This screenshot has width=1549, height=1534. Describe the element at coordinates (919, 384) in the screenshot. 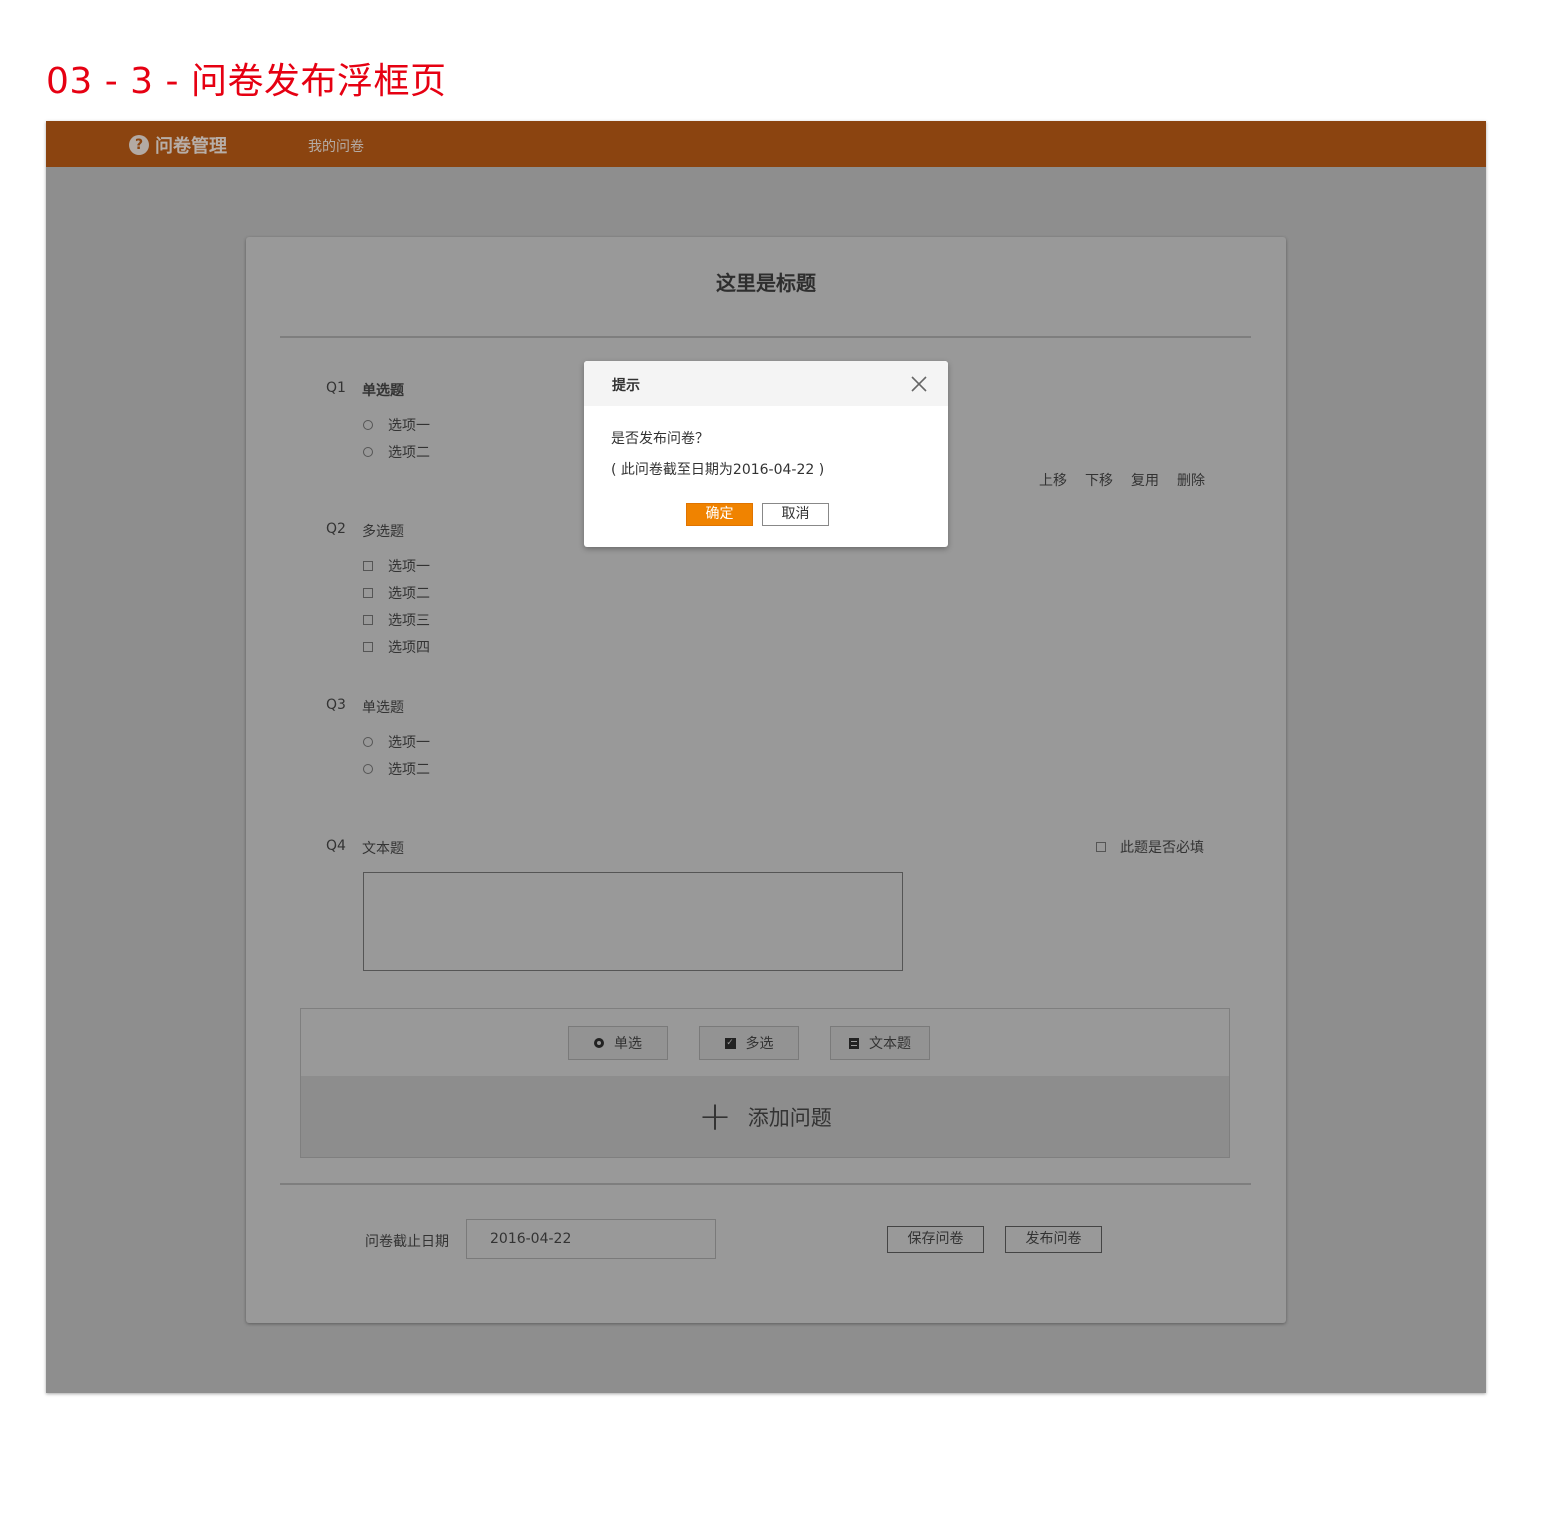

I see `close-icon` at that location.